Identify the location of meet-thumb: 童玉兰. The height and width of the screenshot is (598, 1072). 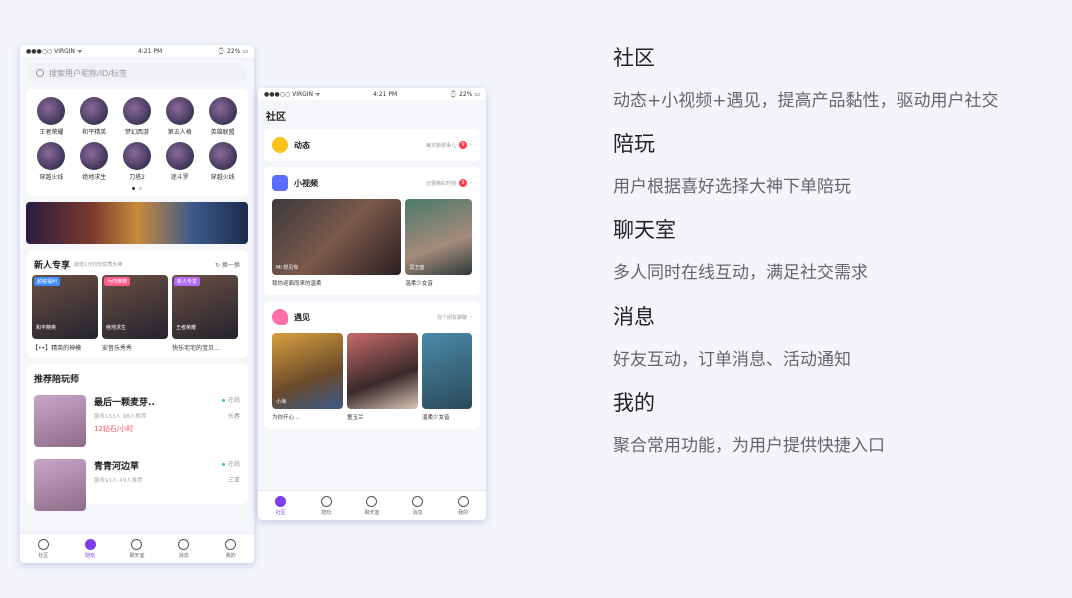
(383, 377).